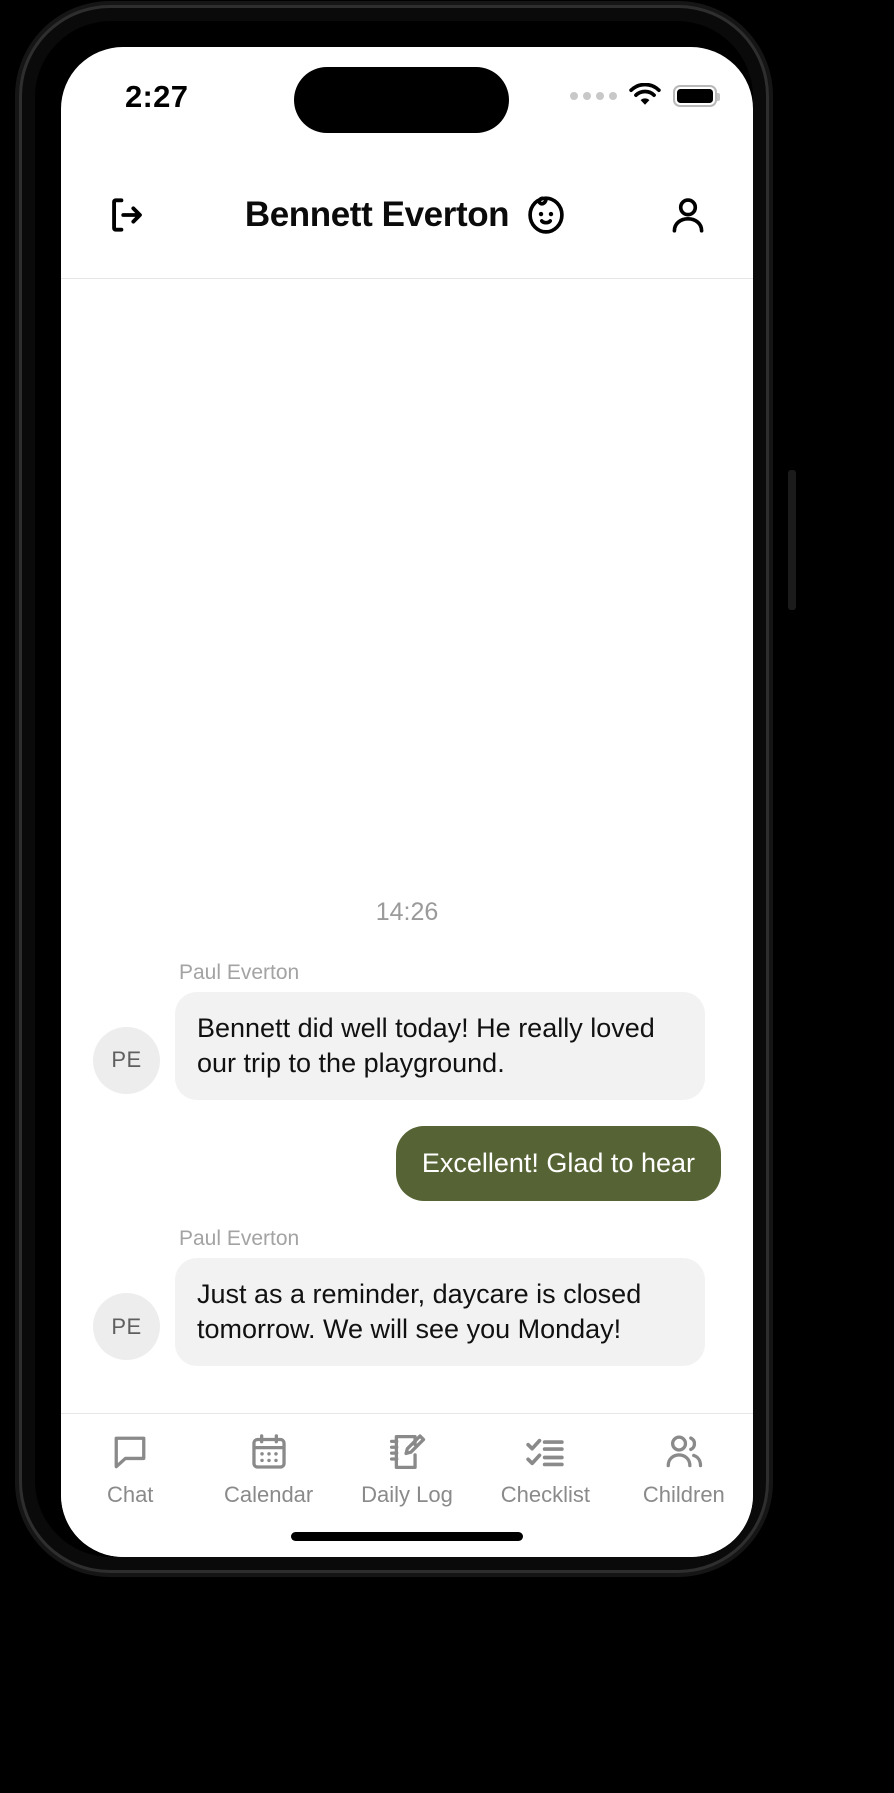  What do you see at coordinates (593, 96) in the screenshot?
I see `signal-dots-icon` at bounding box center [593, 96].